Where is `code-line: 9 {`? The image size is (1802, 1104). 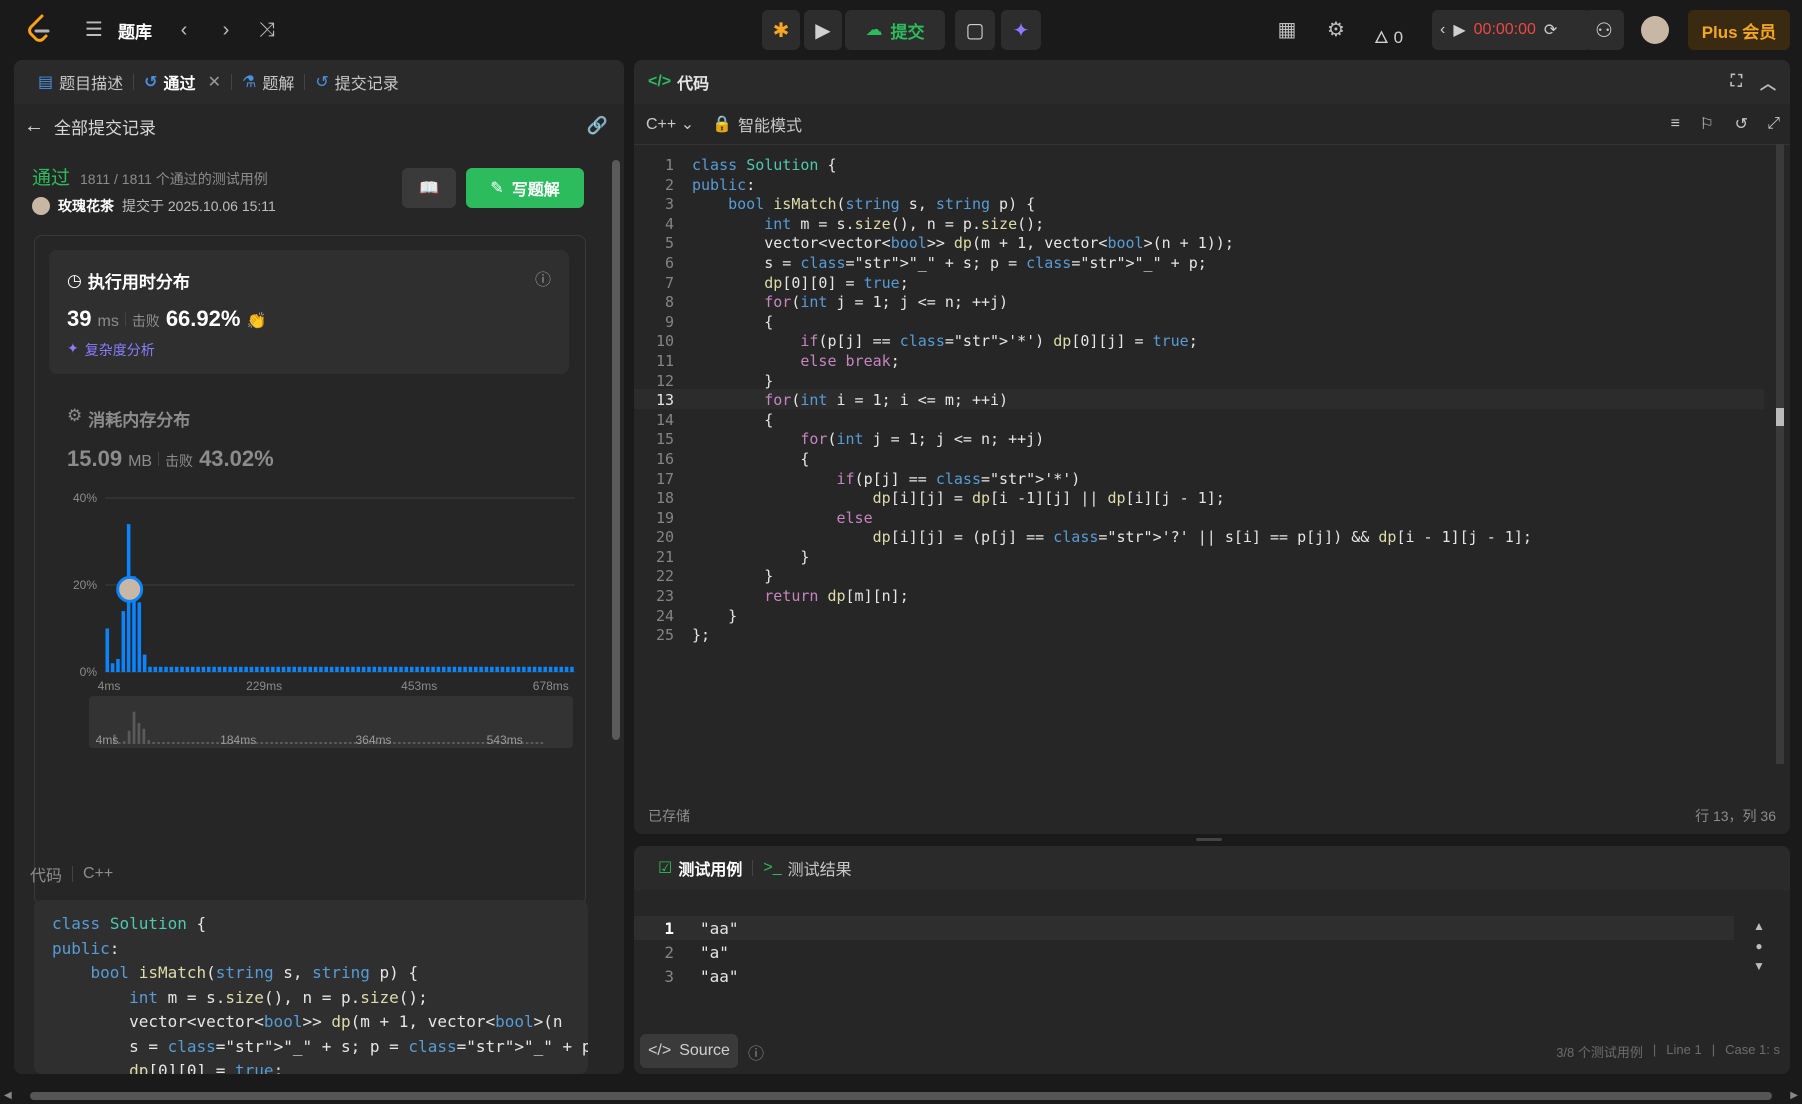 code-line: 9 { is located at coordinates (1199, 321).